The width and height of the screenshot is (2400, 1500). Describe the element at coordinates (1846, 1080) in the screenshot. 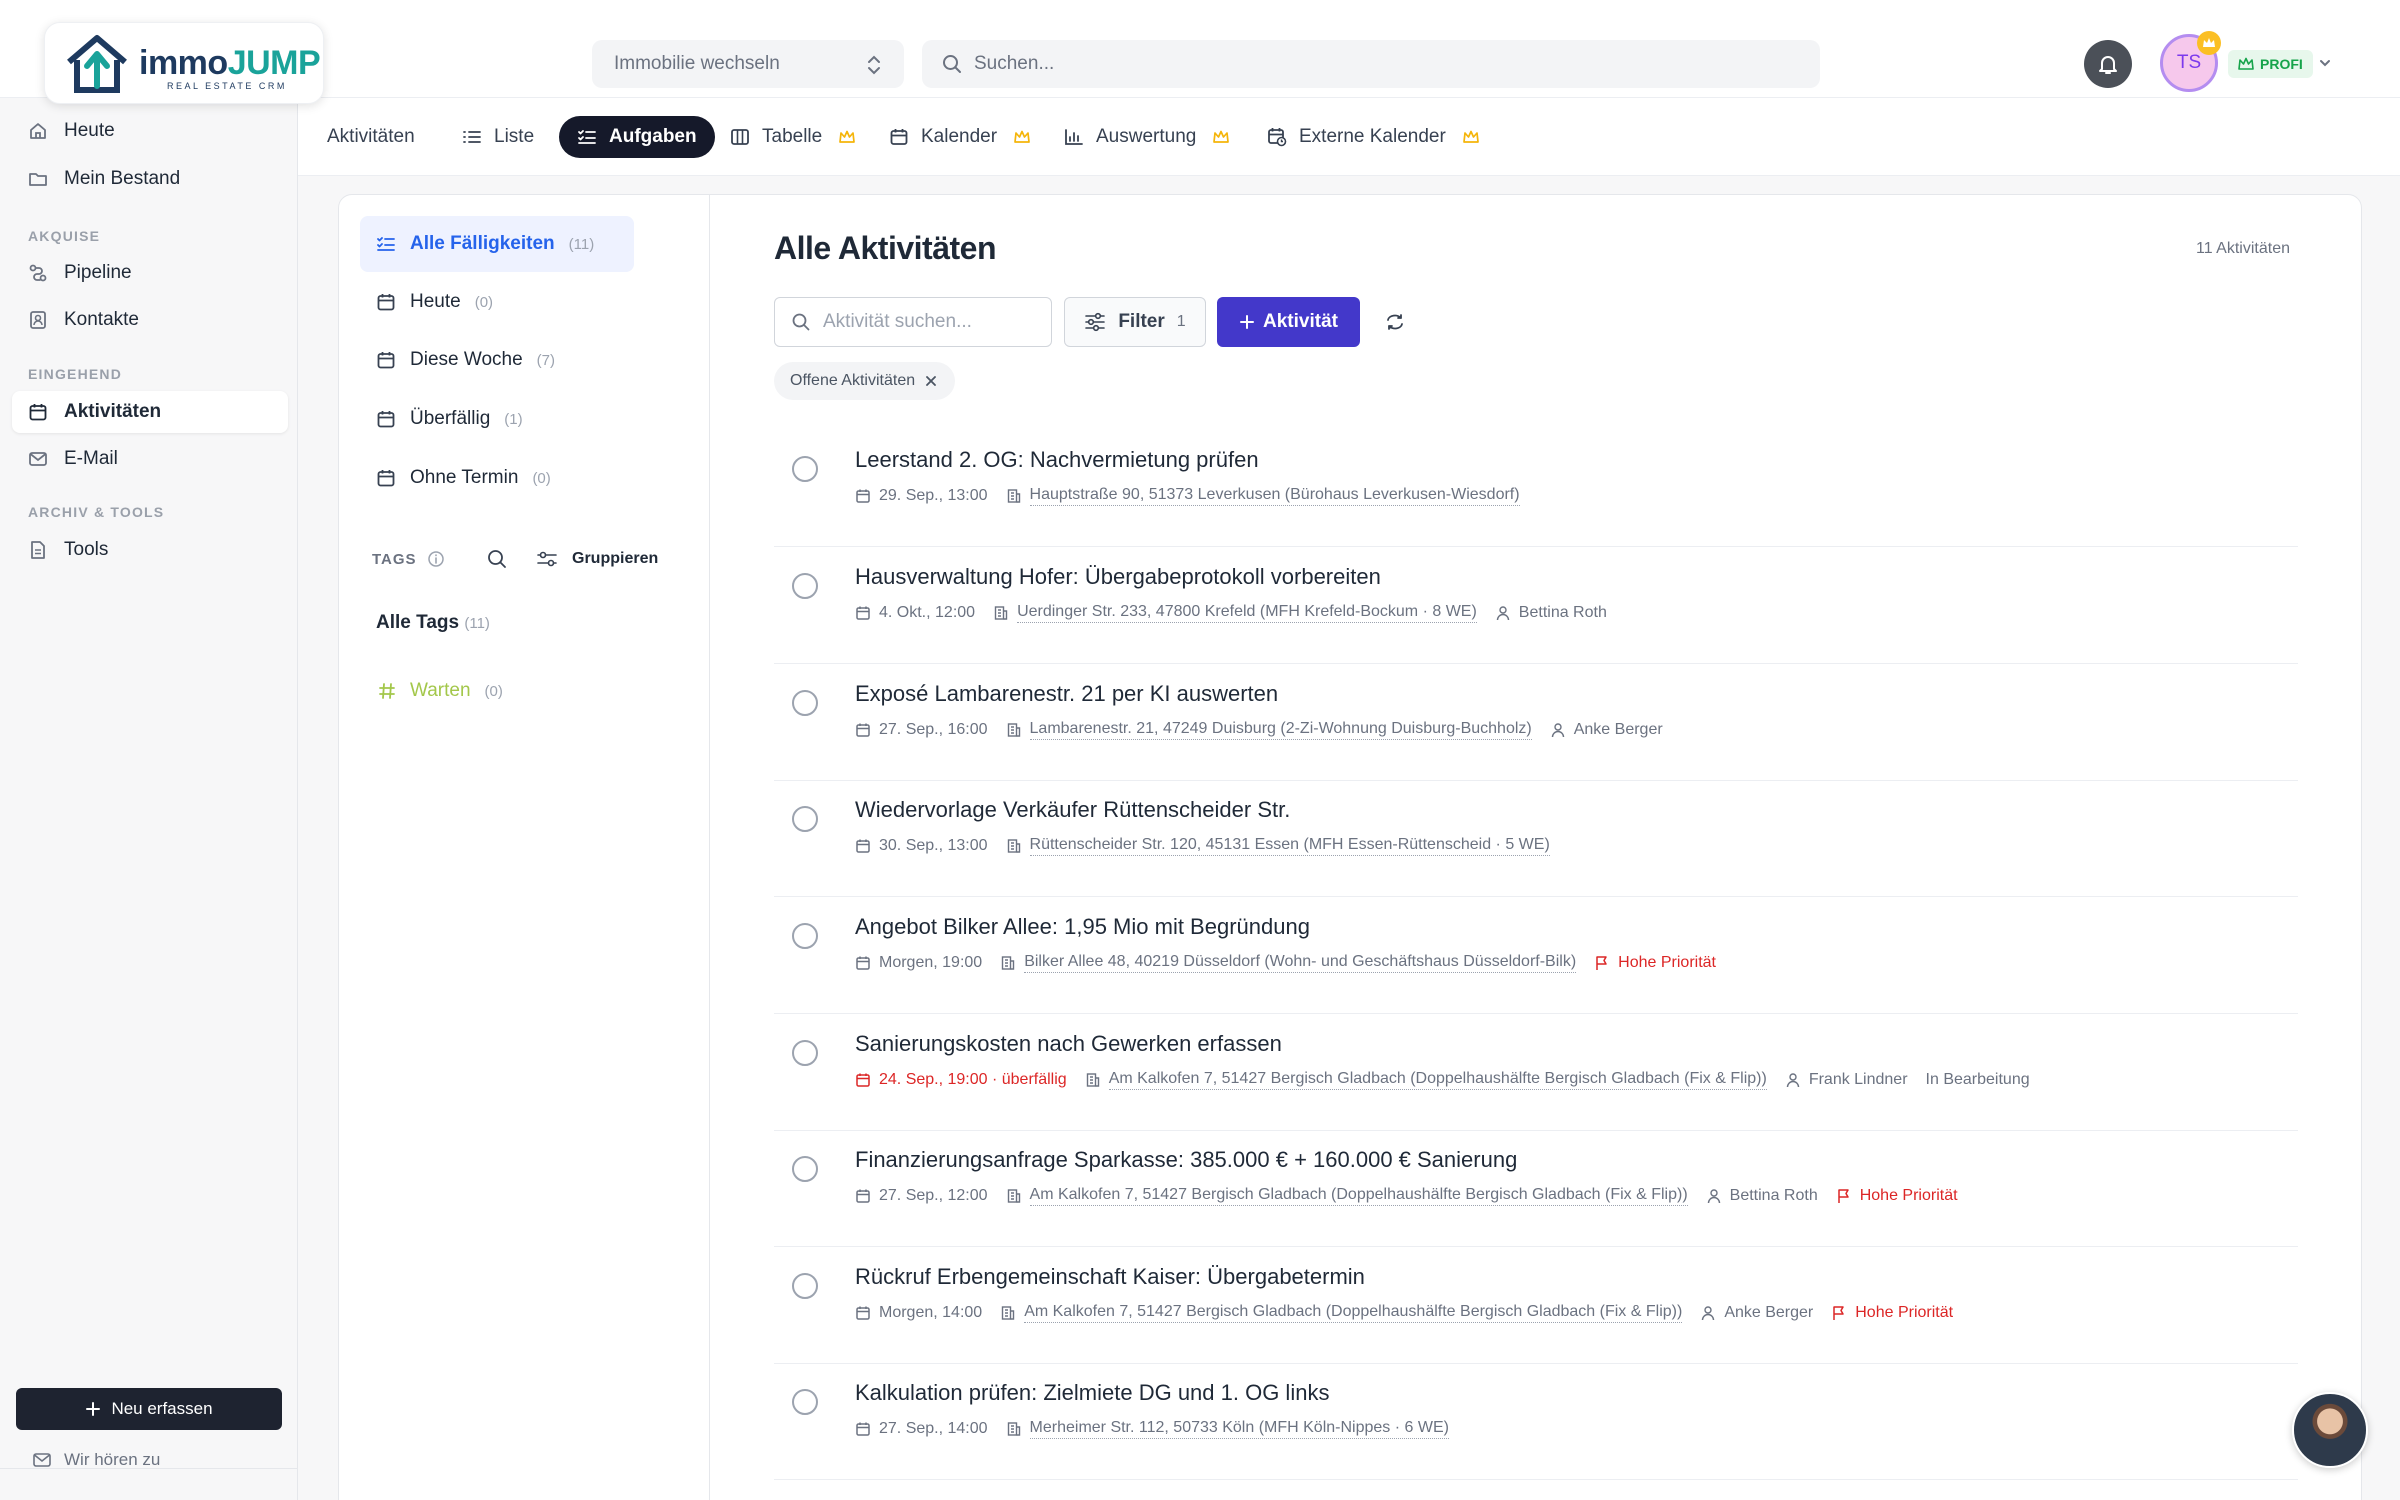

I see `activity-assignee: Frank Lindner` at that location.